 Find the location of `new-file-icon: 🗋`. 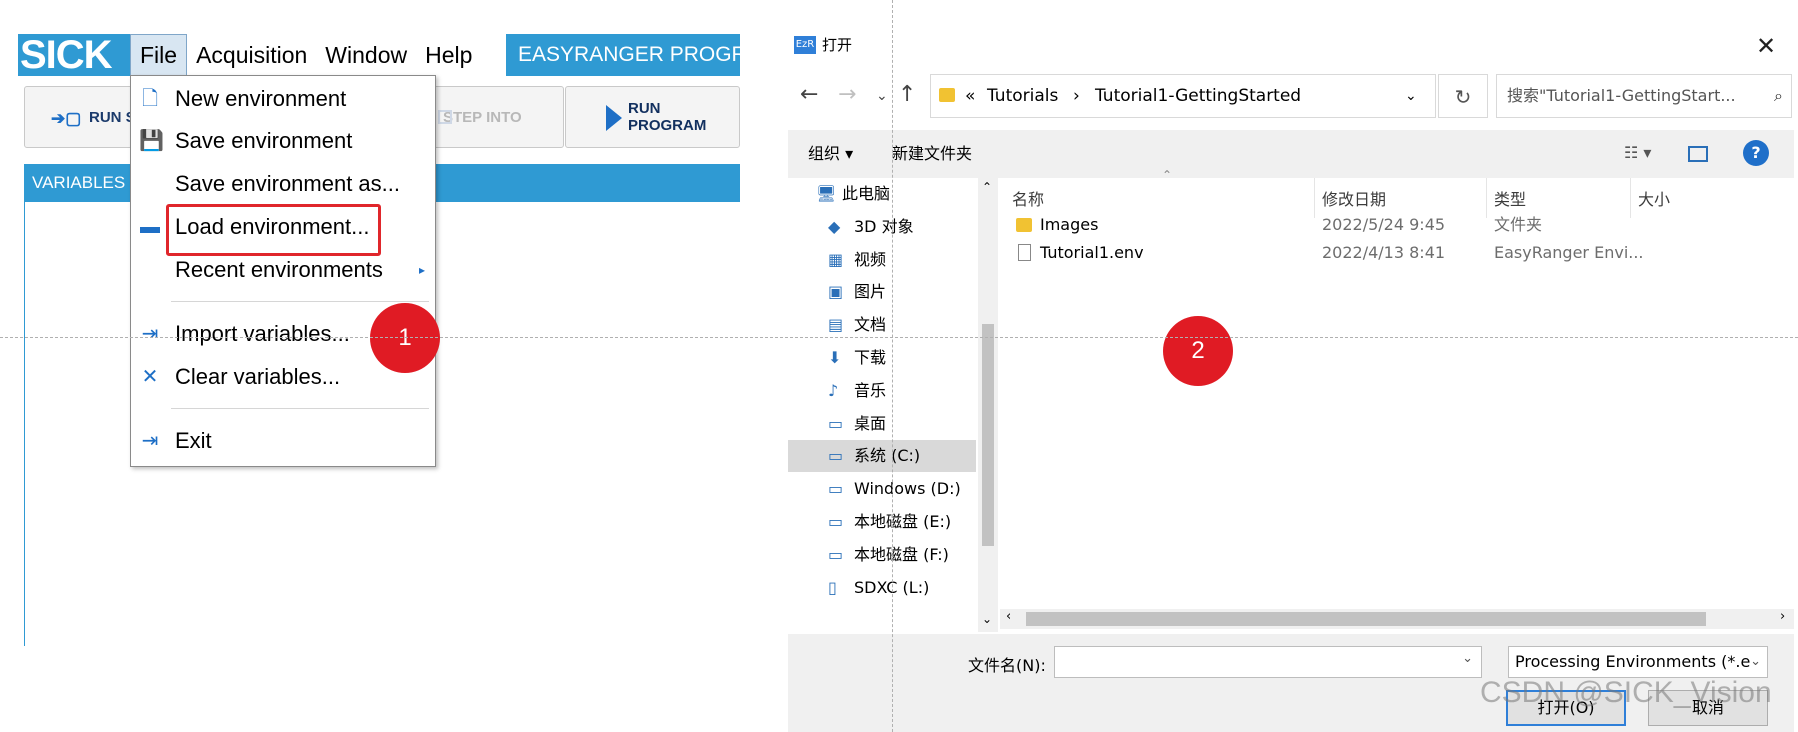

new-file-icon: 🗋 is located at coordinates (150, 99).